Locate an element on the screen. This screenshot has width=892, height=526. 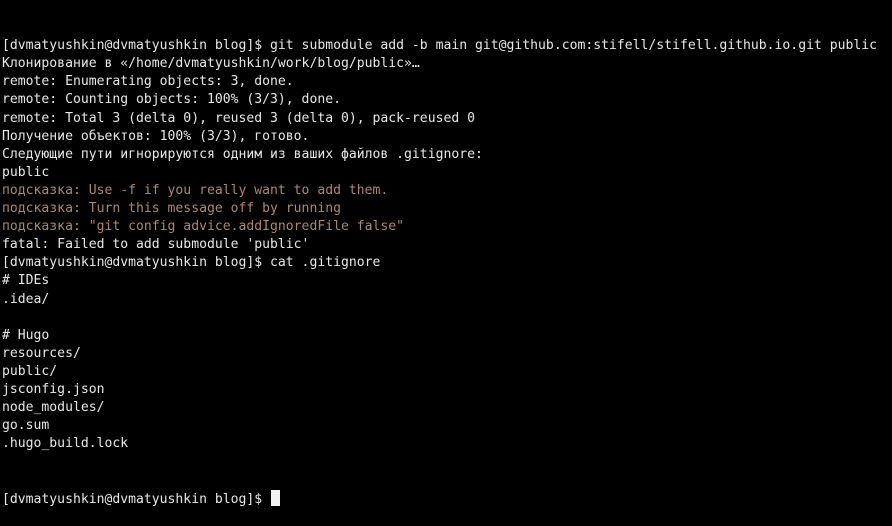
terminal-output-line: .hugo_build.lock is located at coordinates (65, 444).